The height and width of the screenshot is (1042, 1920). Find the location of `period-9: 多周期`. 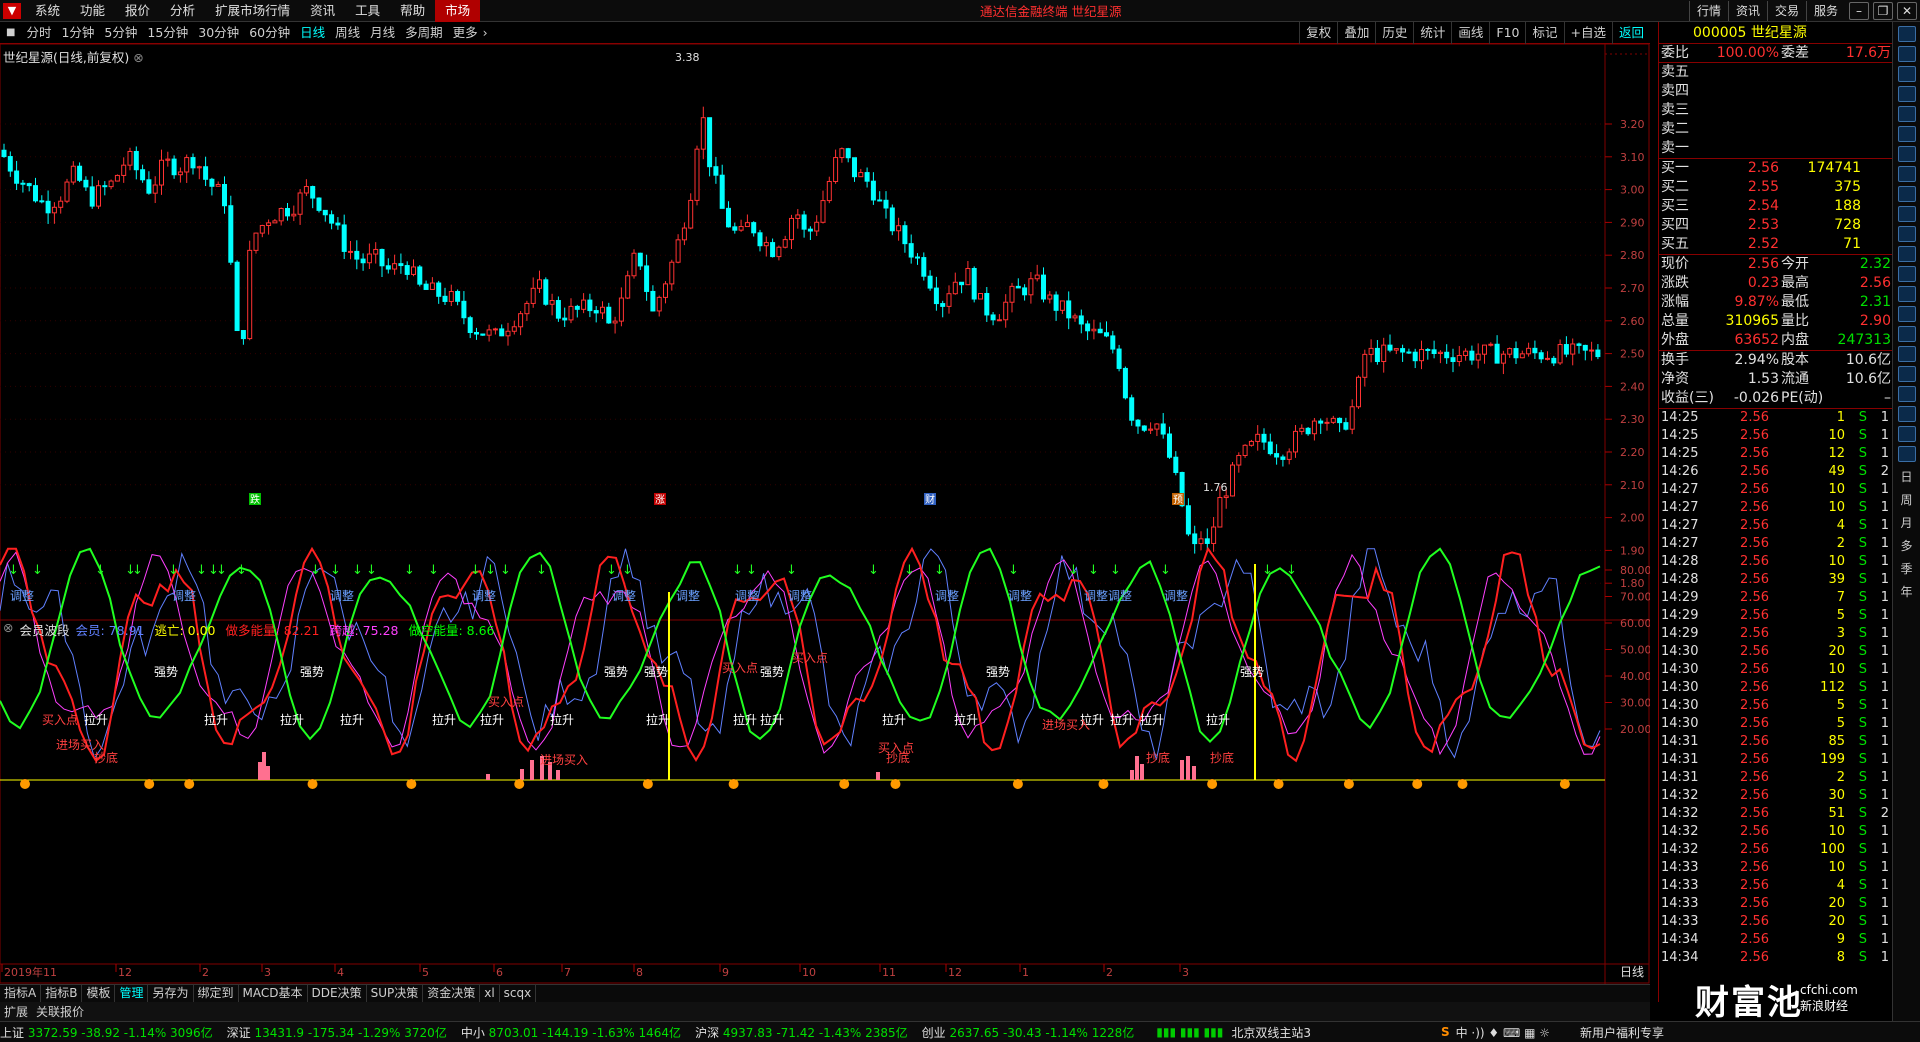

period-9: 多周期 is located at coordinates (424, 33).